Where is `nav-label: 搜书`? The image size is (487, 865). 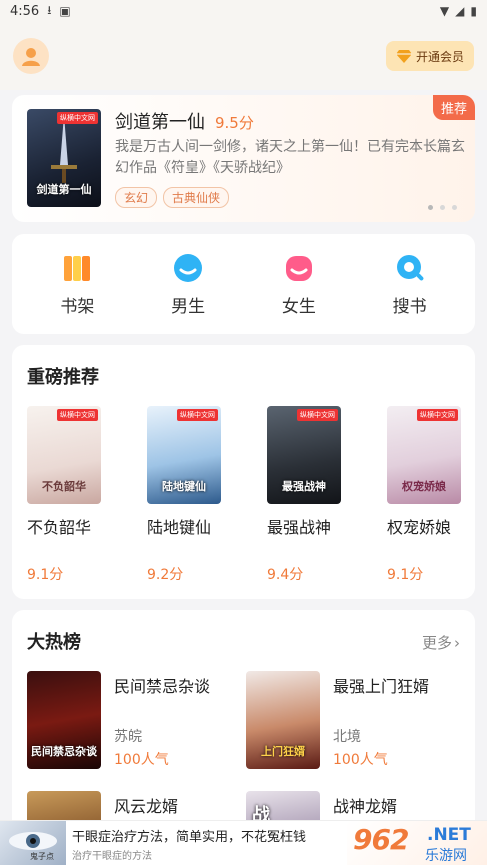 nav-label: 搜书 is located at coordinates (409, 306).